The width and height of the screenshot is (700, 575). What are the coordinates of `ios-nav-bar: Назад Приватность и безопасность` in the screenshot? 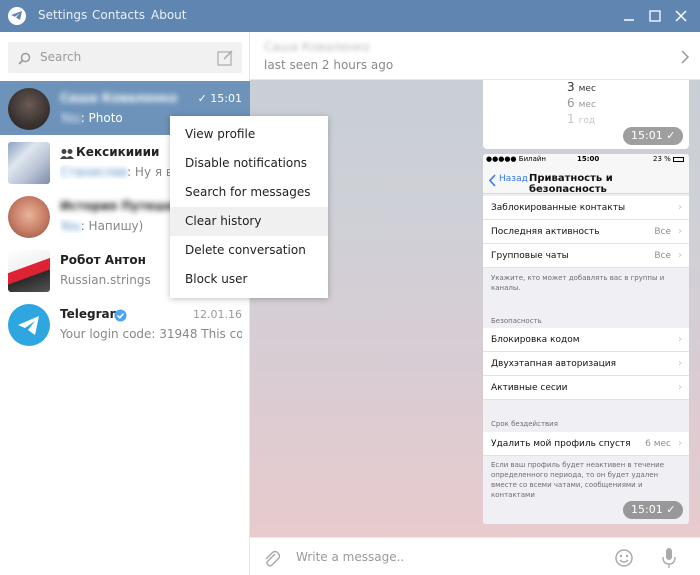 It's located at (586, 180).